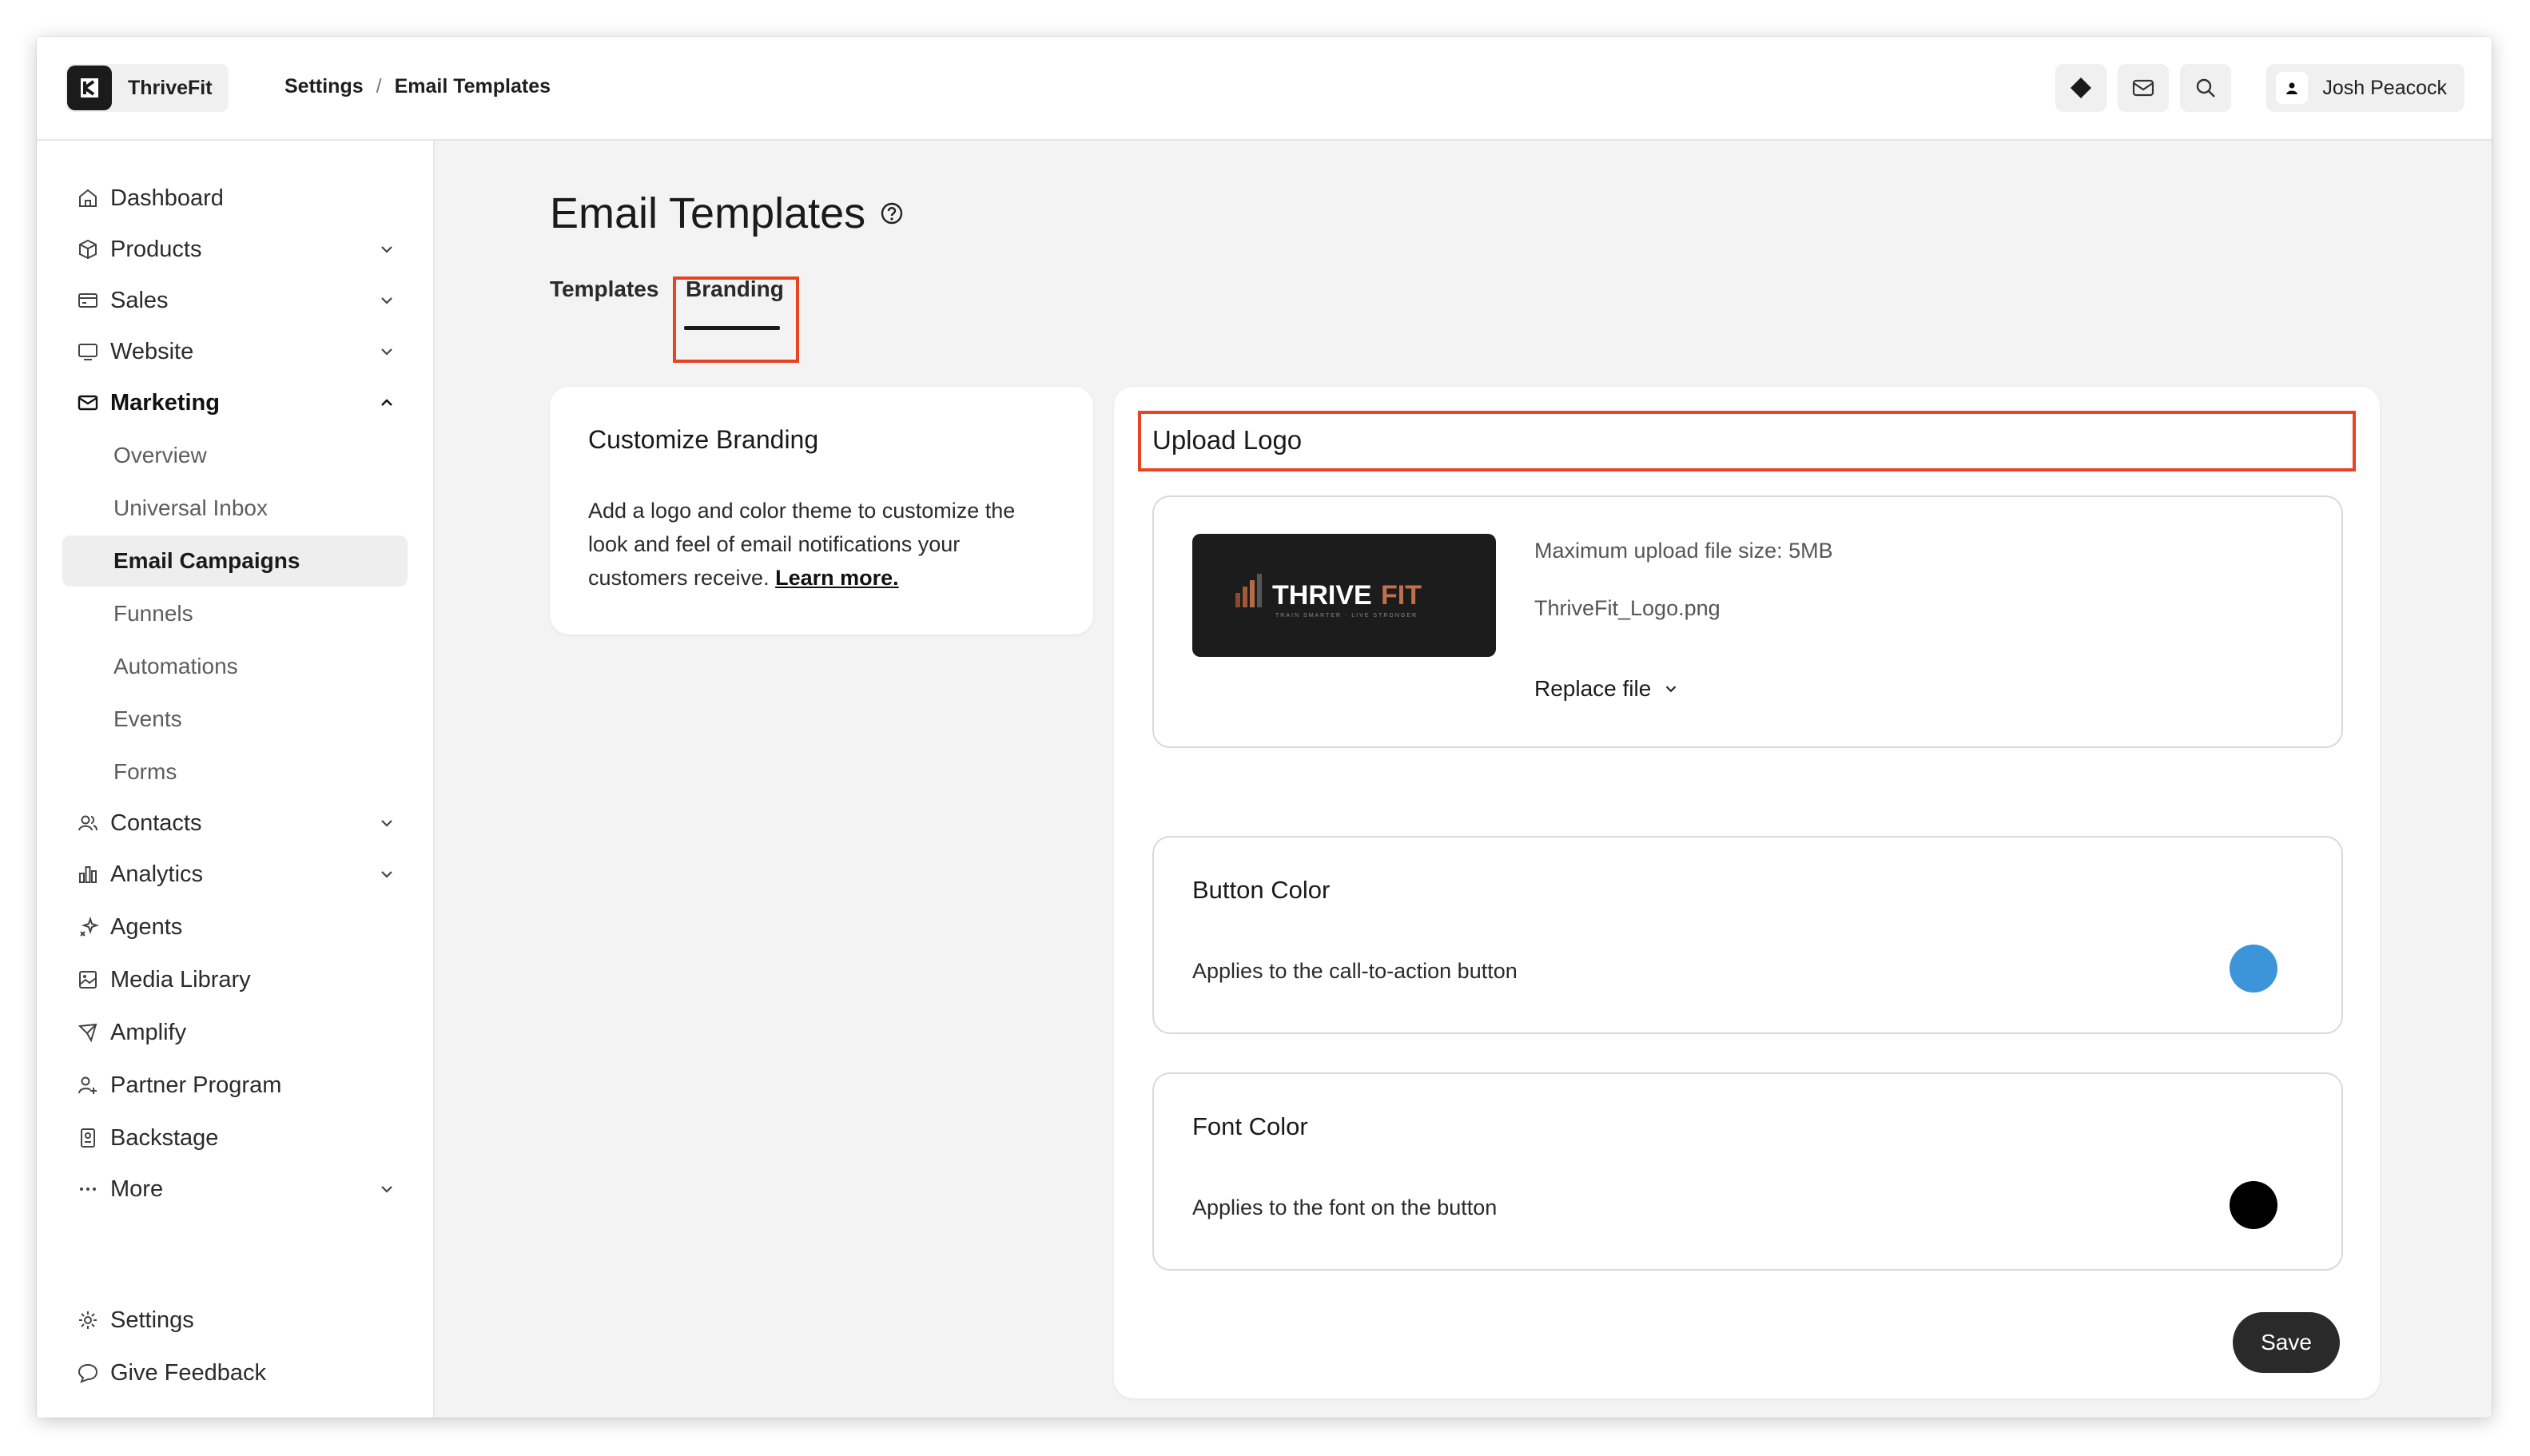  I want to click on button-color-description: Applies to the call-to-action button, so click(1355, 971).